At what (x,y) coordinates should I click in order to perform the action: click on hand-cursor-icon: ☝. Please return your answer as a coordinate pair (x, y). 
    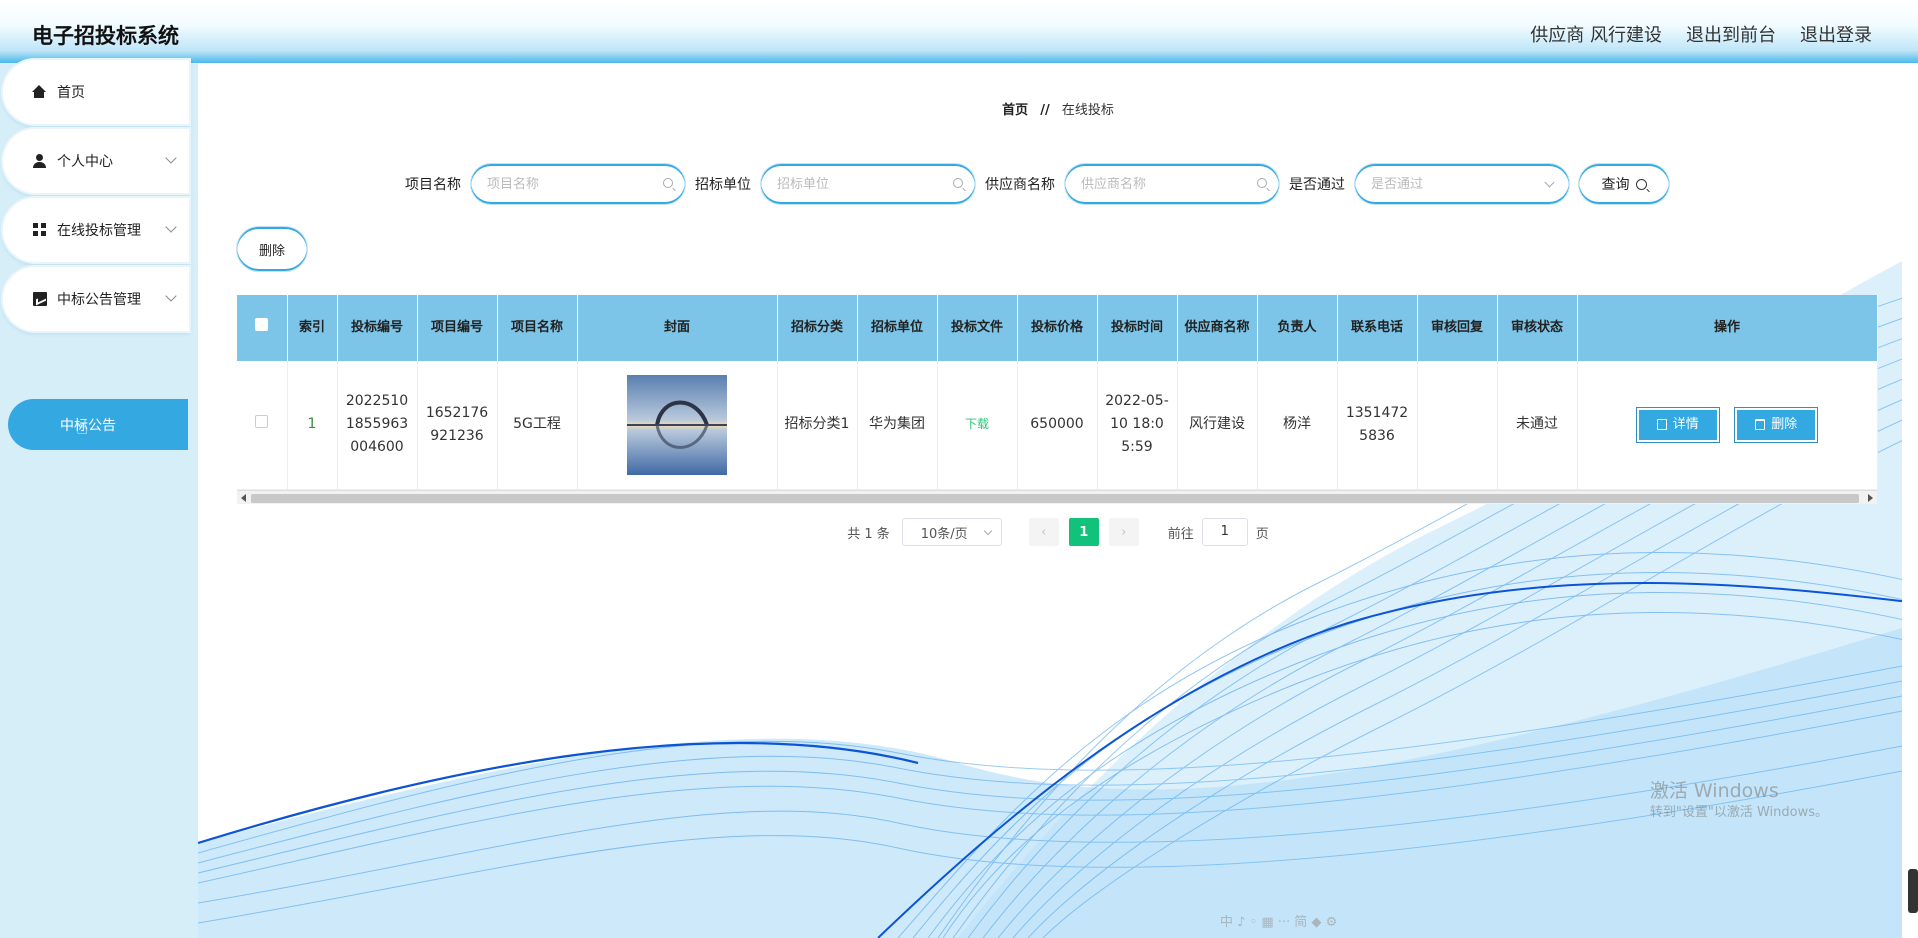
    Looking at the image, I should click on (82, 427).